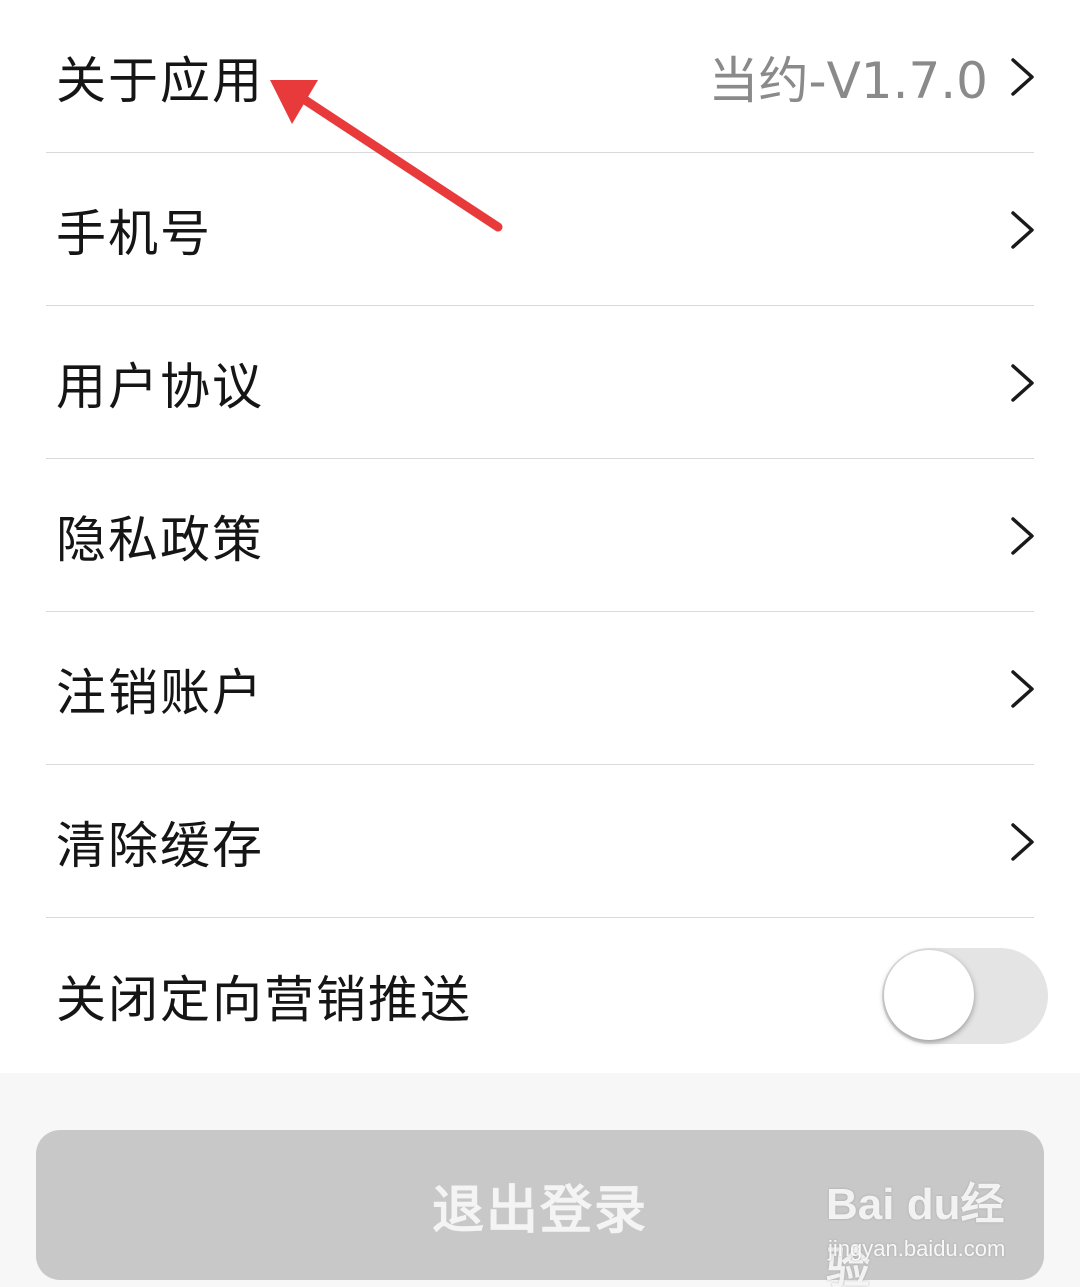 Image resolution: width=1080 pixels, height=1287 pixels. Describe the element at coordinates (540, 688) in the screenshot. I see `settings-item-delete-account: 注销账户` at that location.